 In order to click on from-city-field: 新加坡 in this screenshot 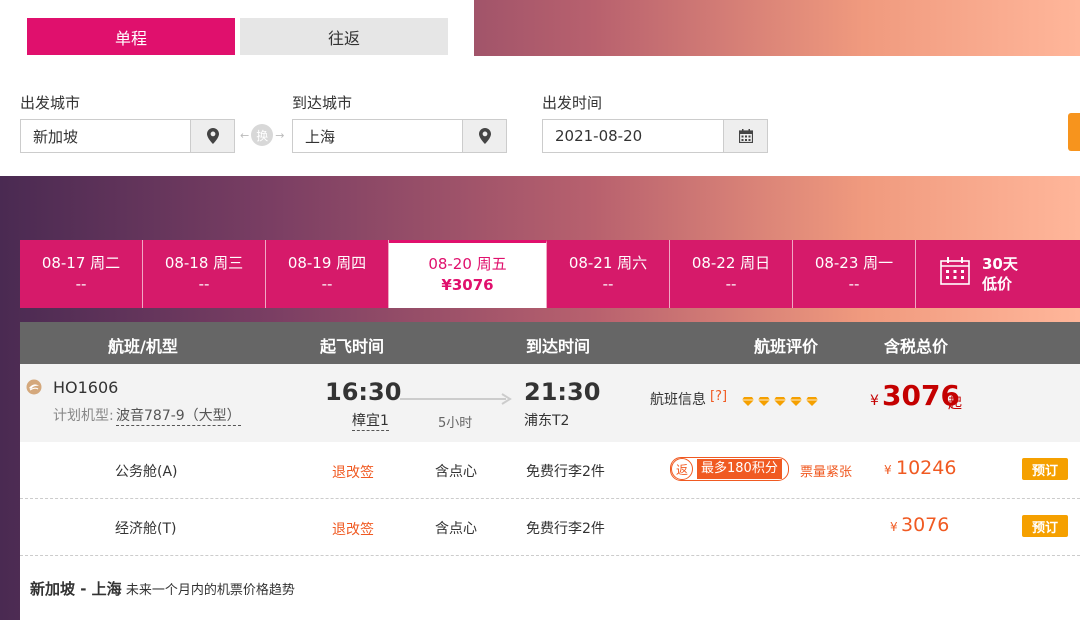, I will do `click(127, 136)`.